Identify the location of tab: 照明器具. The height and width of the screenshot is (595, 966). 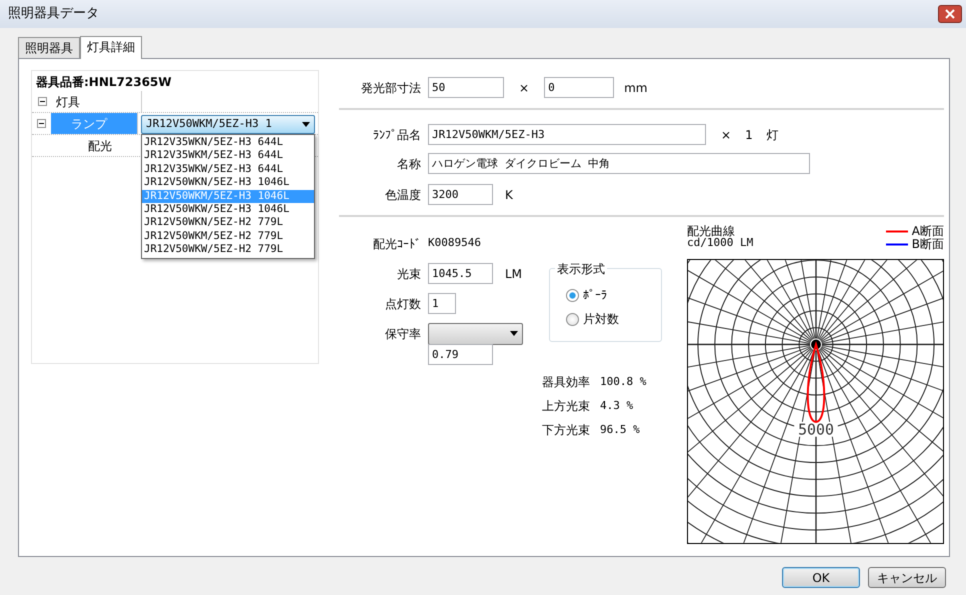
(49, 47).